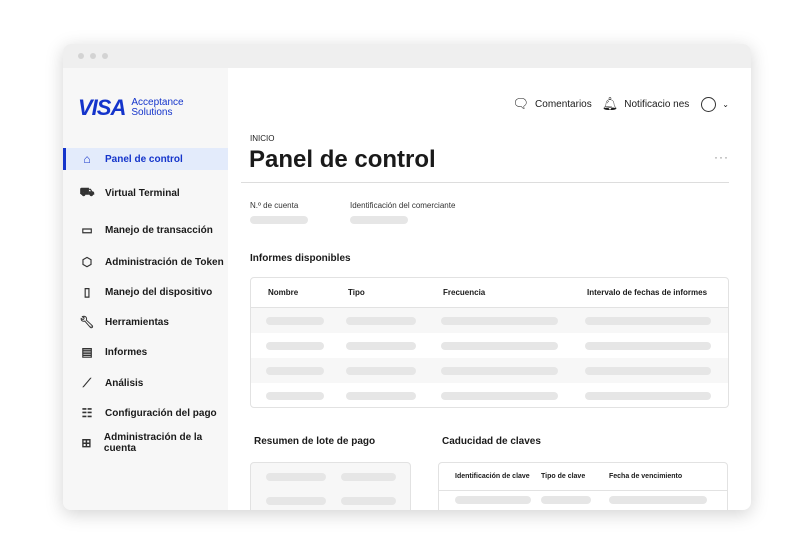 The image size is (800, 556). Describe the element at coordinates (492, 476) in the screenshot. I see `column-header: Identificación de clave` at that location.